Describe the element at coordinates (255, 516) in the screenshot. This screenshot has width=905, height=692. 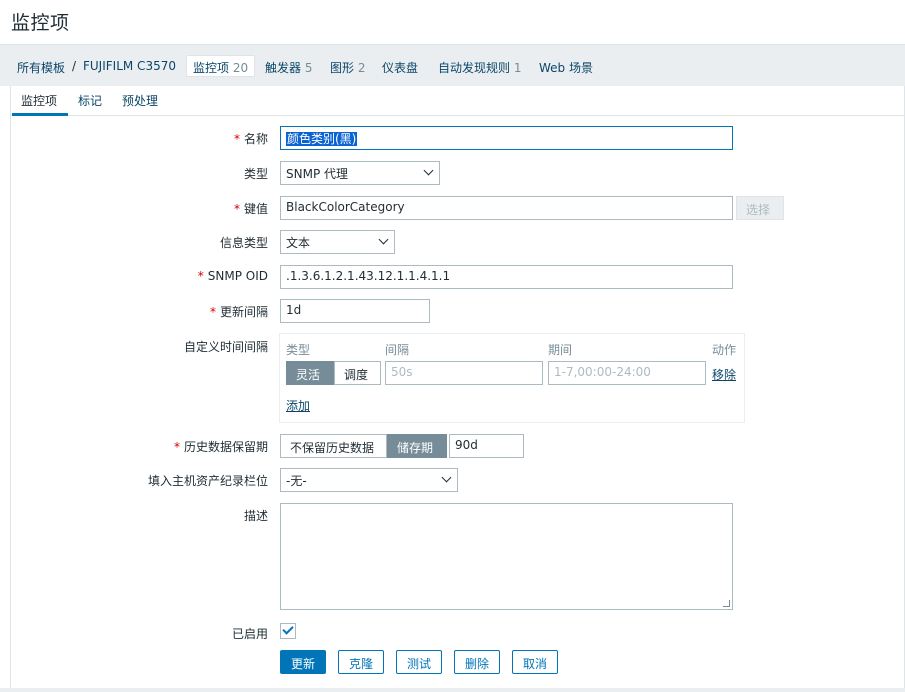
I see `description-label: 描述` at that location.